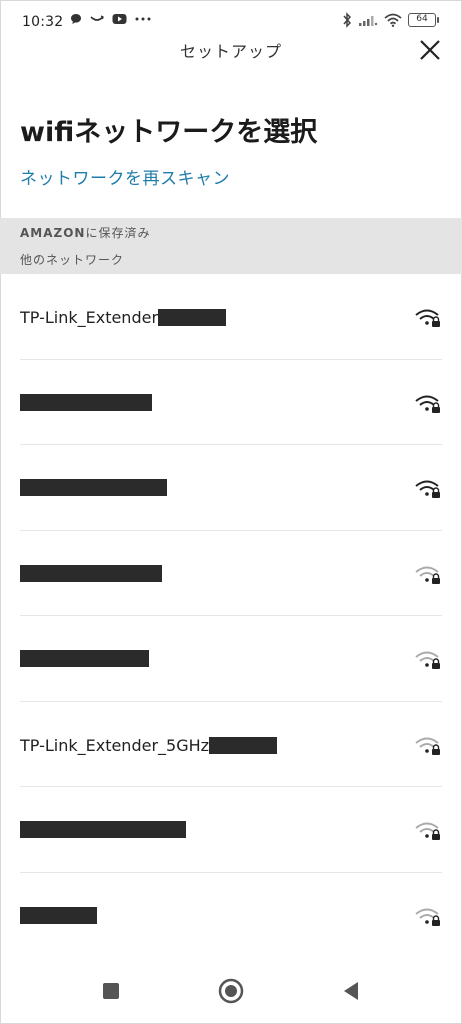 The image size is (462, 1024). I want to click on chat-icon, so click(76, 19).